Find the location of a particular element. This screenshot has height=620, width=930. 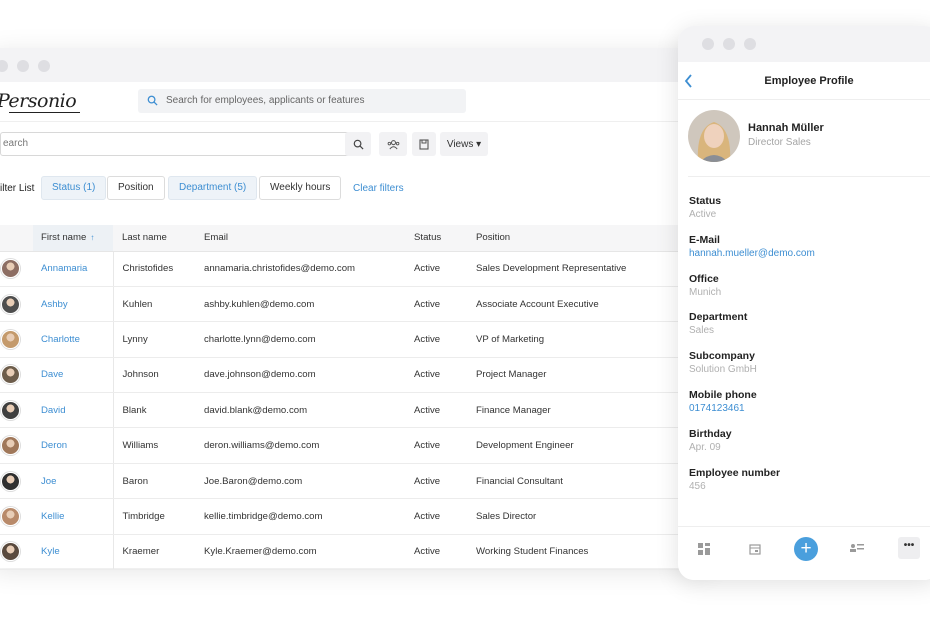

cell-first-name: Ashby is located at coordinates (73, 304).